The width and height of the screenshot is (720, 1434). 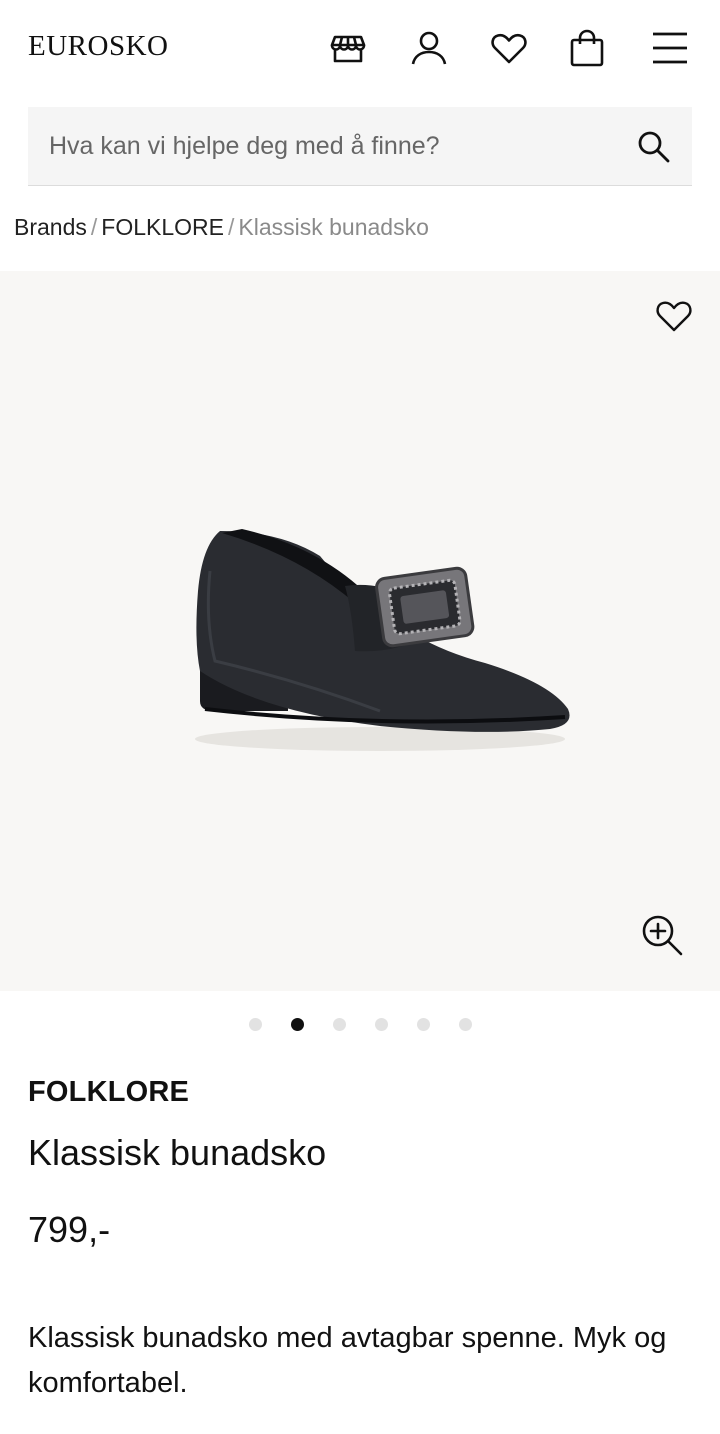 I want to click on search-bar, so click(x=360, y=146).